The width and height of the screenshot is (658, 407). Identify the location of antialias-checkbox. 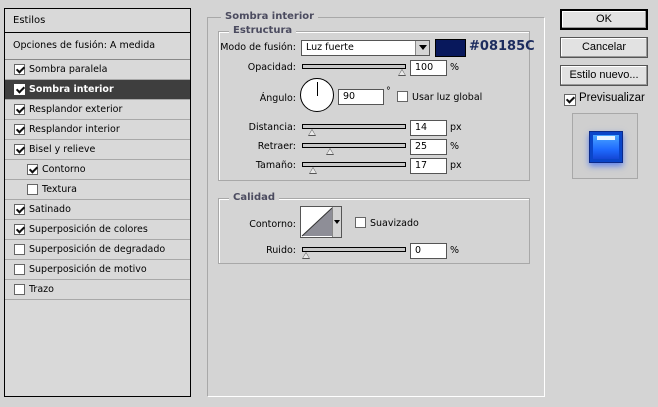
(360, 222).